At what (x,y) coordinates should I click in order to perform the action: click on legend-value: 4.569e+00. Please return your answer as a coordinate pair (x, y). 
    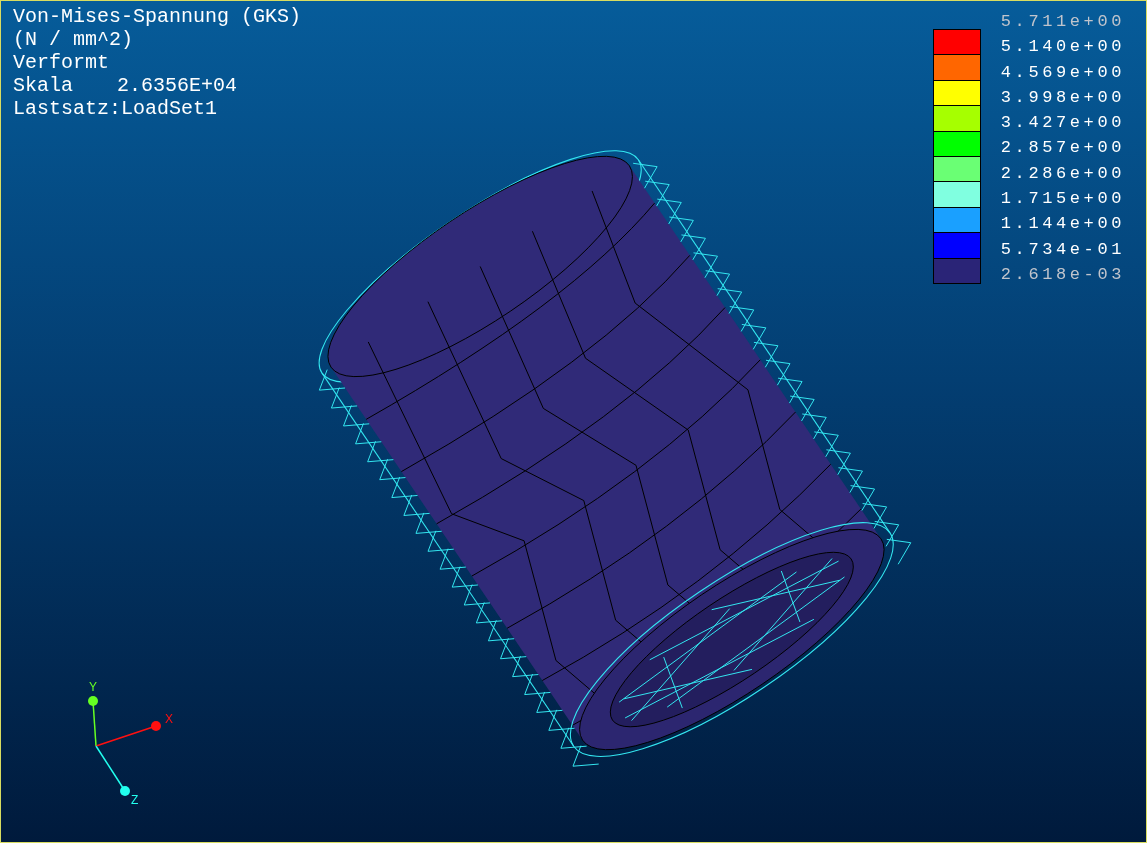
    Looking at the image, I should click on (1062, 72).